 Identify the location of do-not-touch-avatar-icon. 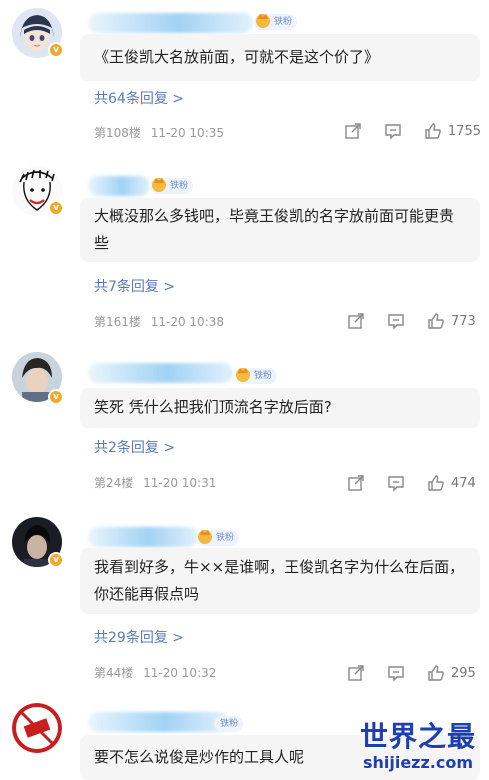
(37, 728).